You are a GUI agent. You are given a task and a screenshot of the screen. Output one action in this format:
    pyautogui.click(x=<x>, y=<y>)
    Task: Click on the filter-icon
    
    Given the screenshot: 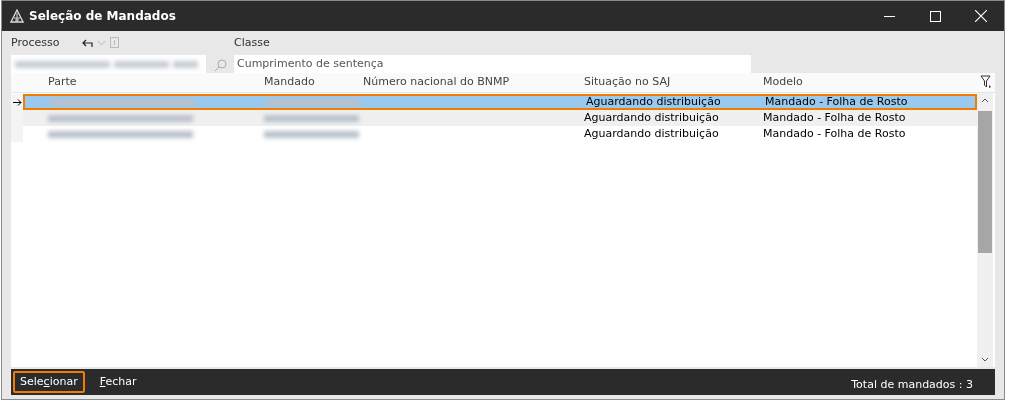 What is the action you would take?
    pyautogui.click(x=986, y=82)
    